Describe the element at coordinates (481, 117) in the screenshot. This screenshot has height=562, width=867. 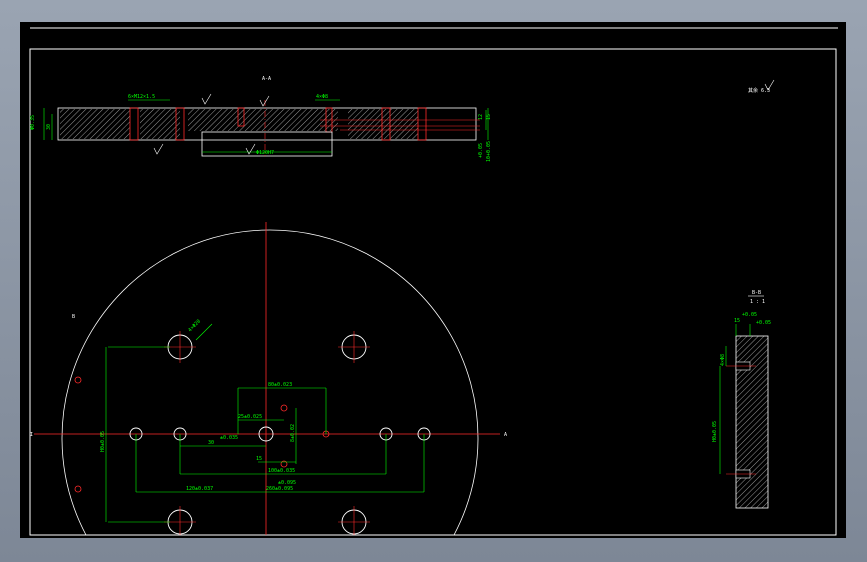
I see `dim-right-1: 12` at that location.